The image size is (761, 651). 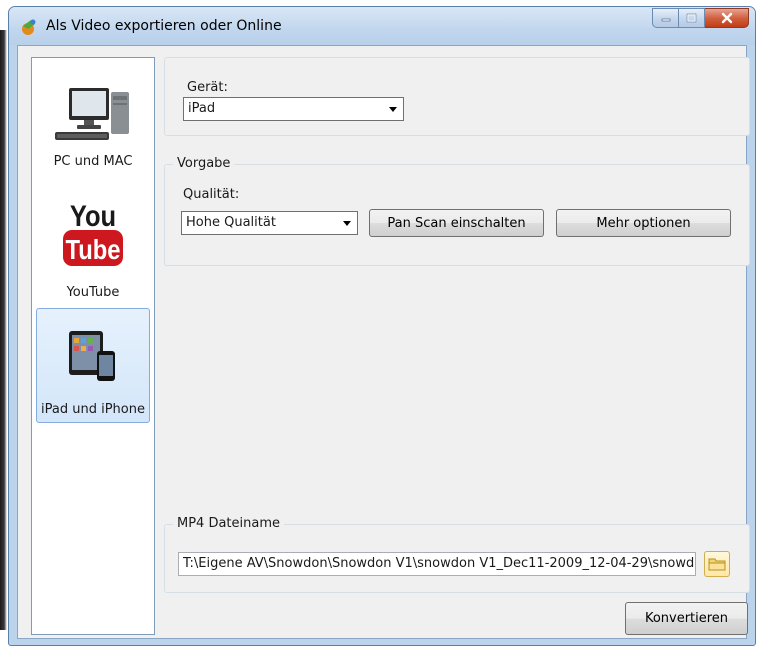 What do you see at coordinates (231, 222) in the screenshot?
I see `quality-select-value: Hohe Qualität` at bounding box center [231, 222].